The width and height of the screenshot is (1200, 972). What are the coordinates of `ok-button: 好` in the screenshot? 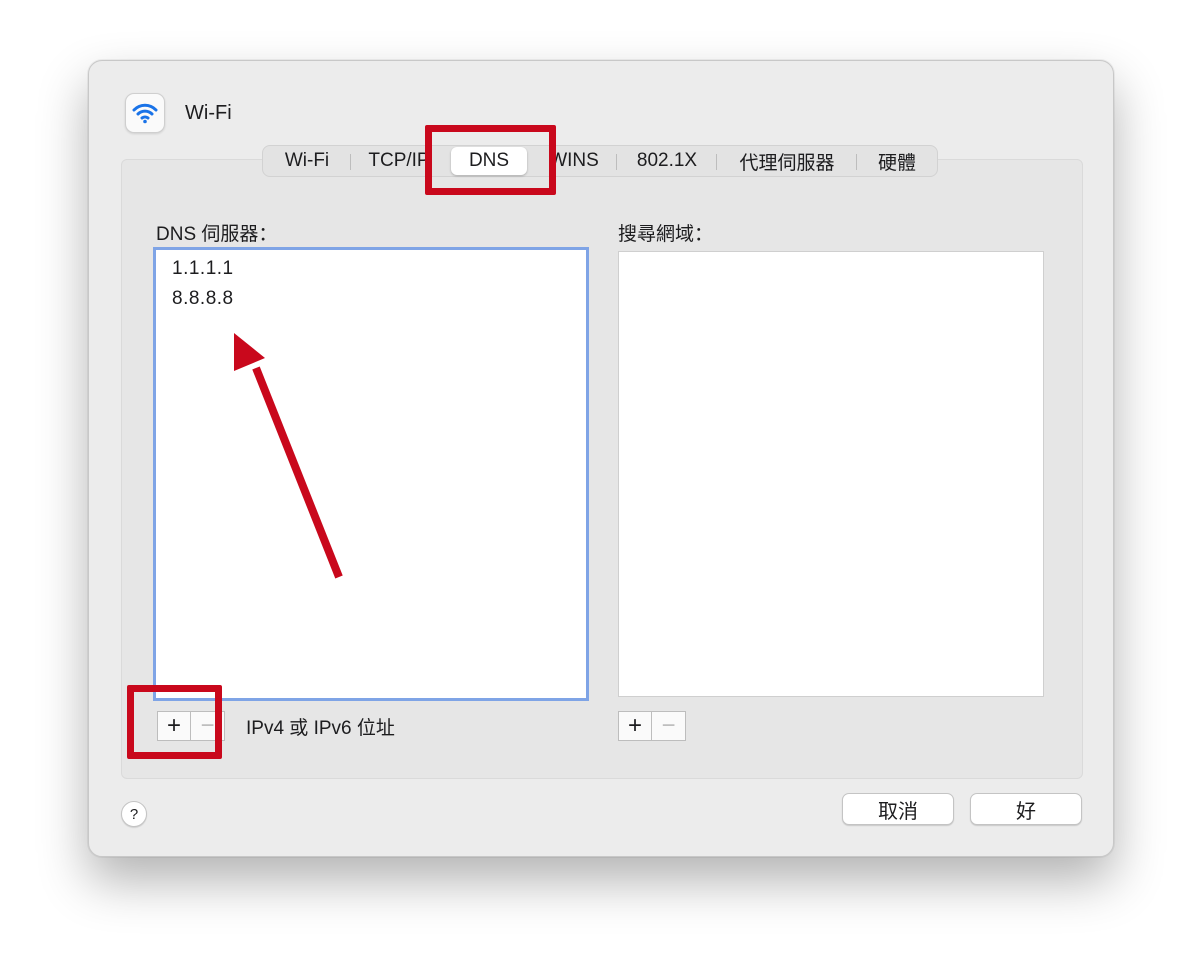 It's located at (1026, 809).